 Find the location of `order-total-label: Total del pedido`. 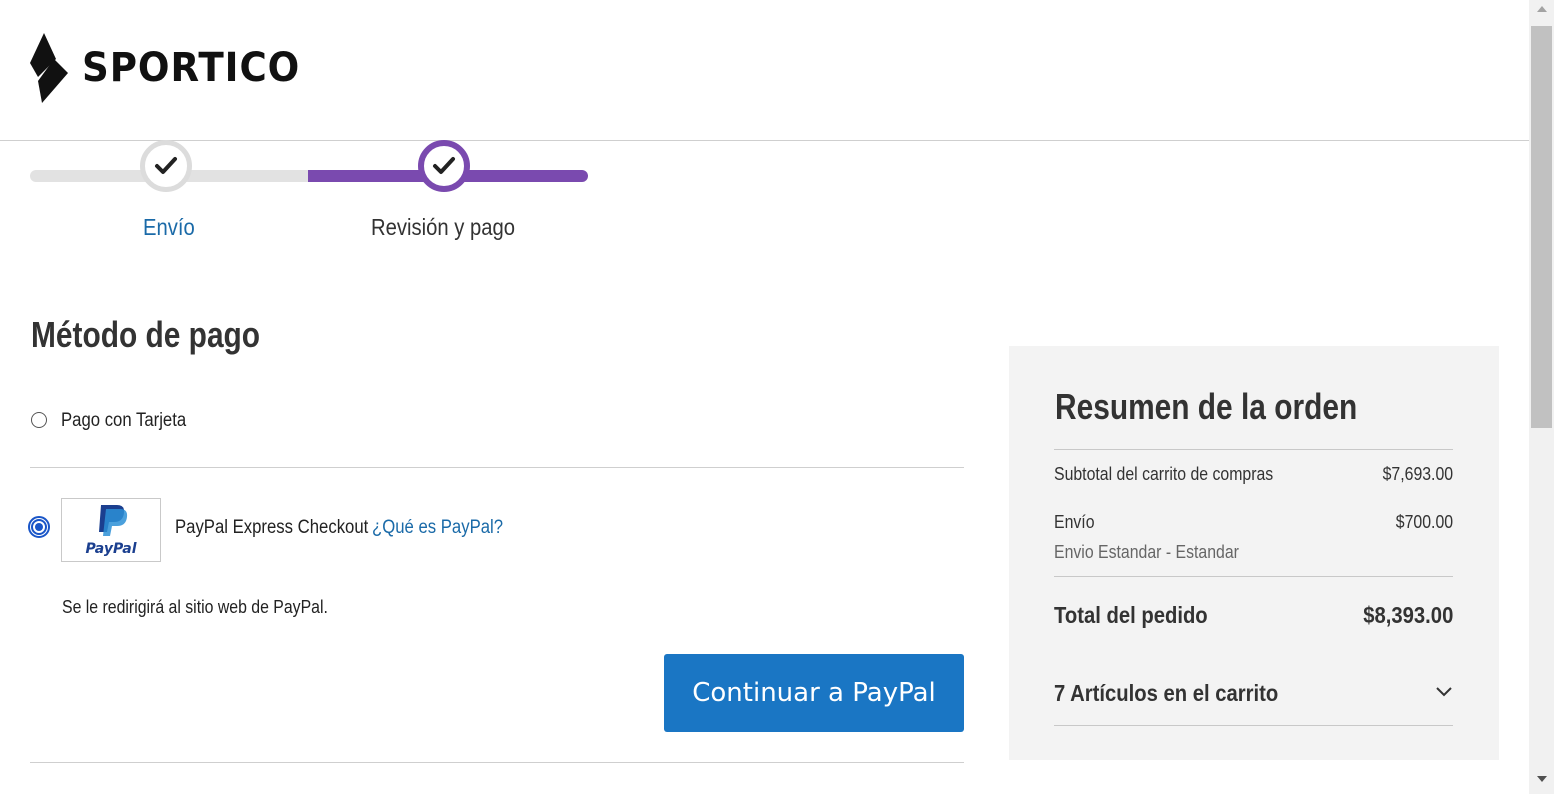

order-total-label: Total del pedido is located at coordinates (1131, 615).